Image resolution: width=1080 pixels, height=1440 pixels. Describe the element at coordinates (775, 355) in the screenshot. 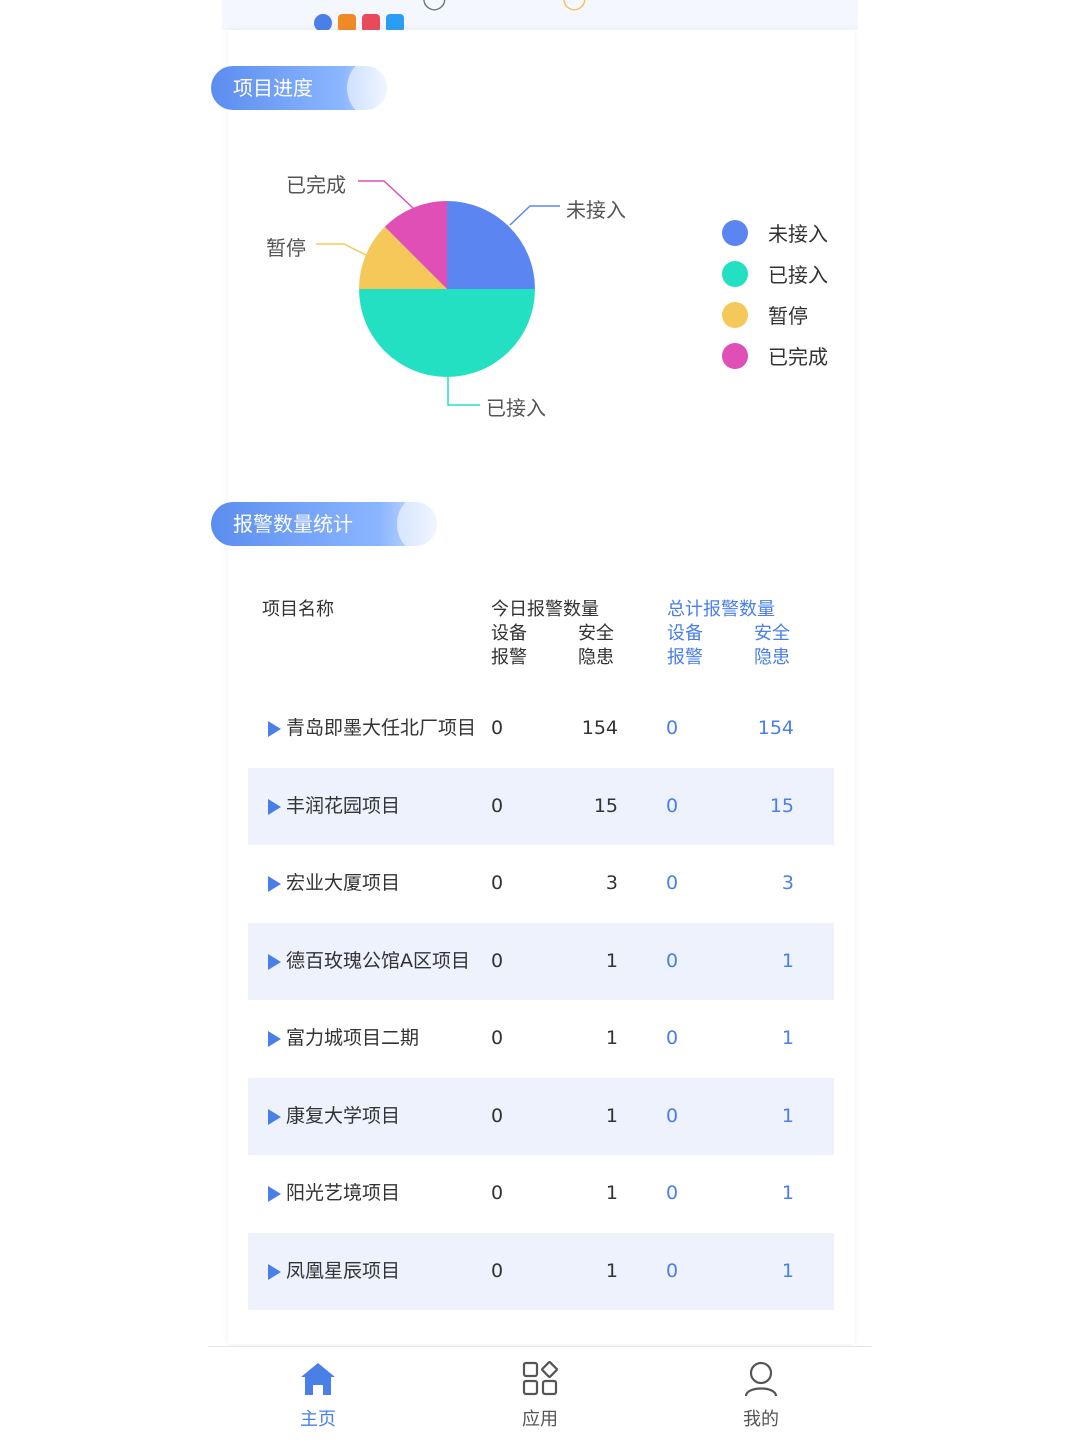

I see `legend-item: 已完成` at that location.